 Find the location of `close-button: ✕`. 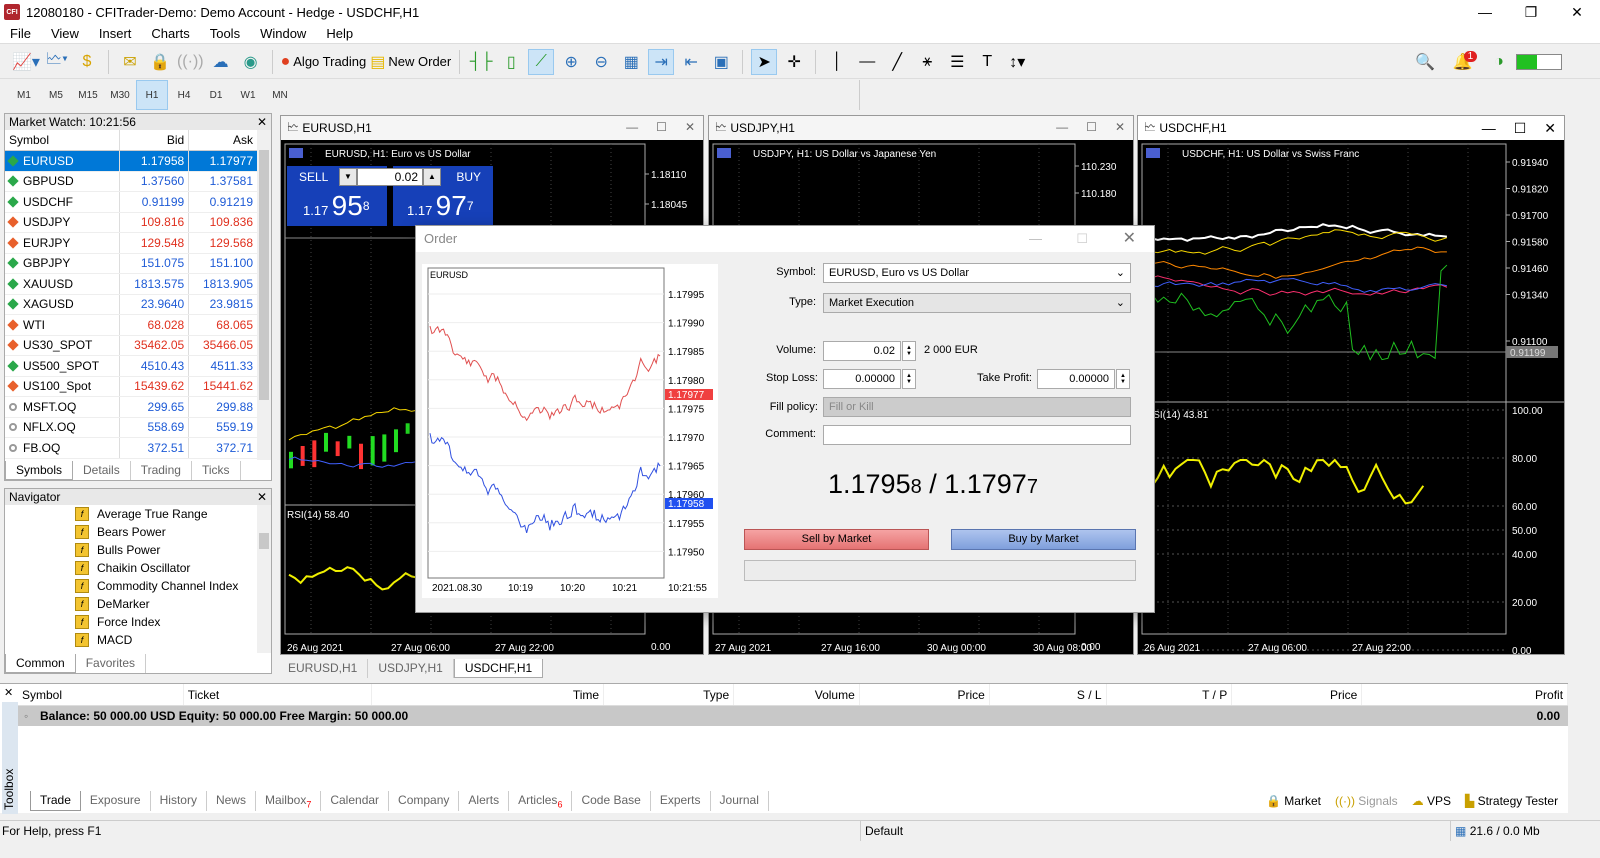

close-button: ✕ is located at coordinates (1577, 12).